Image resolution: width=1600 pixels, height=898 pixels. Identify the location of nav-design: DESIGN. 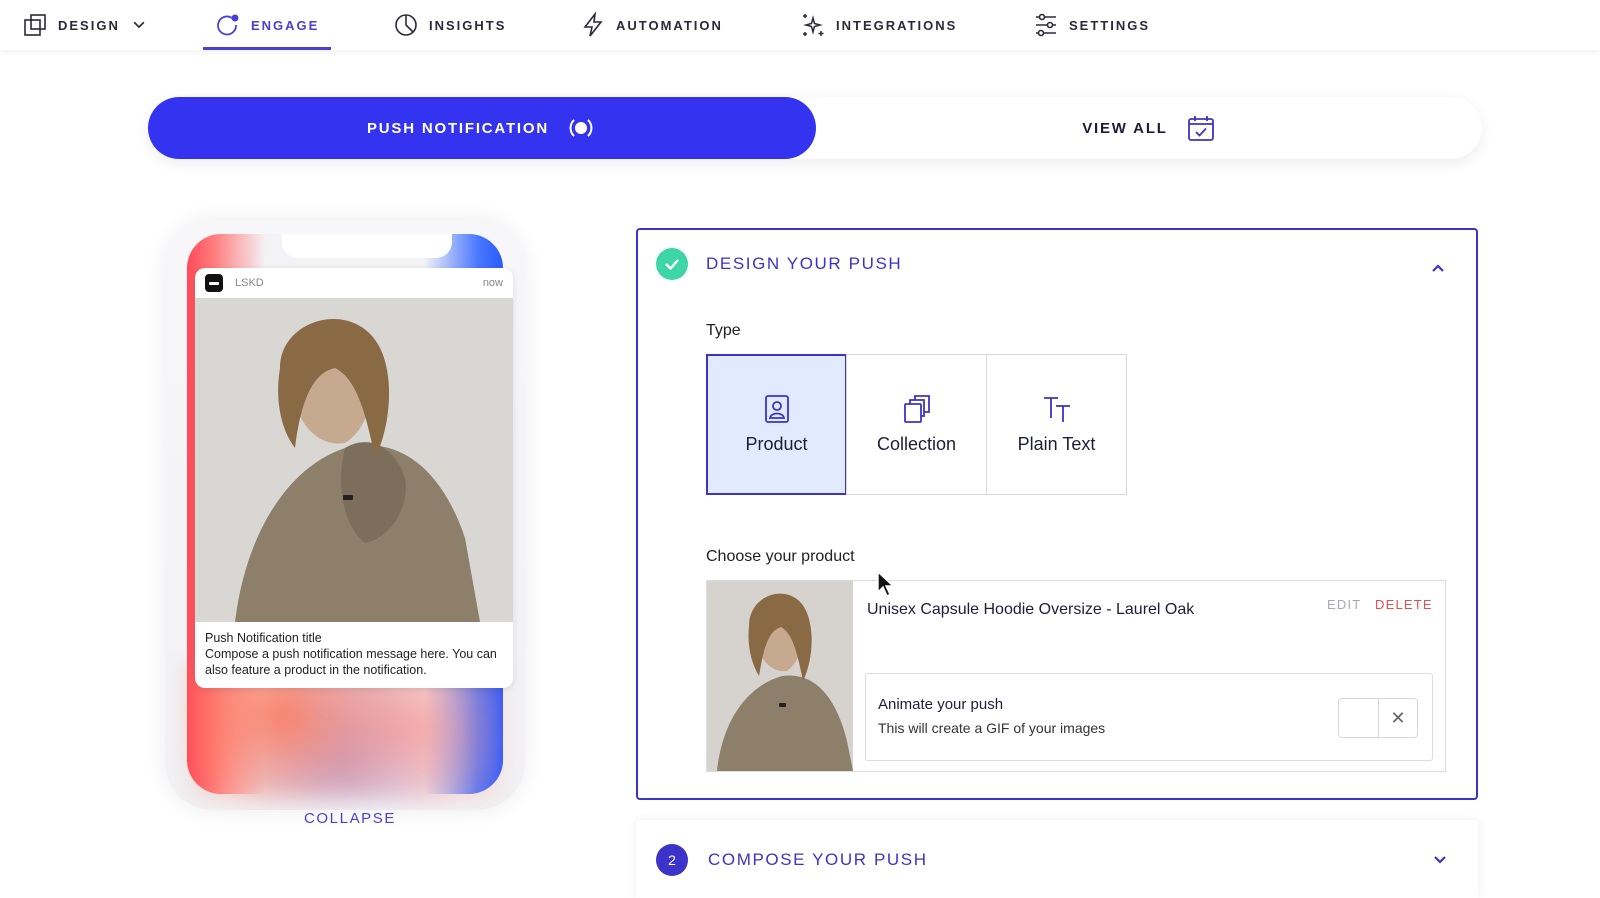
(85, 25).